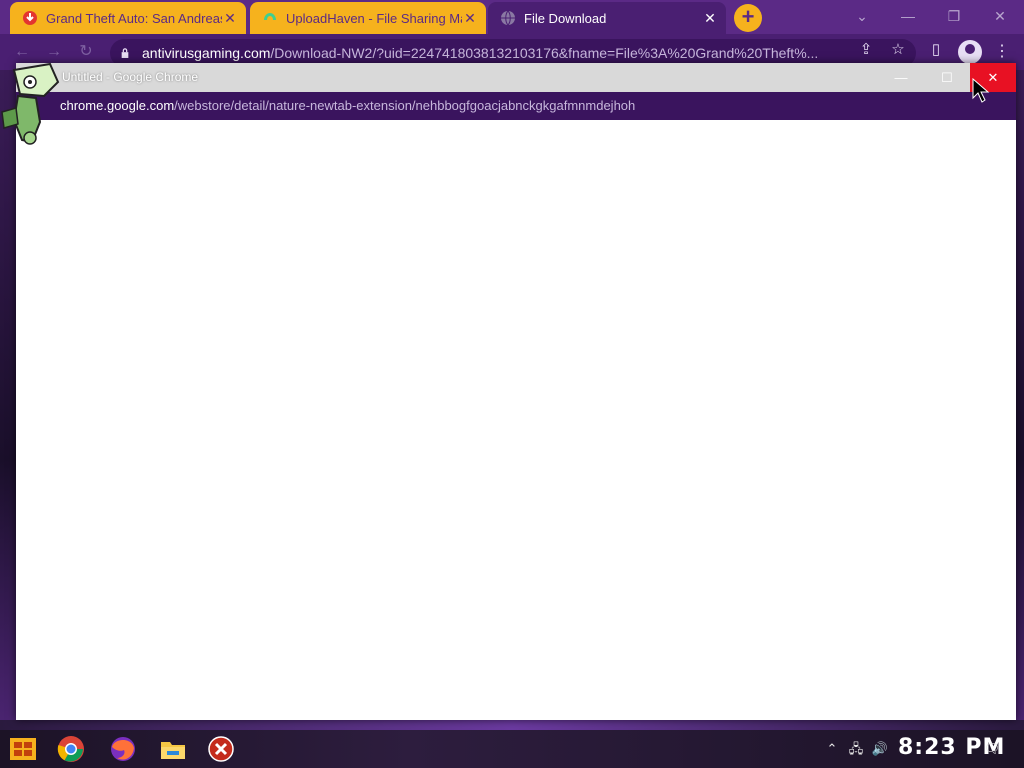 This screenshot has width=1024, height=768. I want to click on chrome-menu-icon: ⋮, so click(1002, 52).